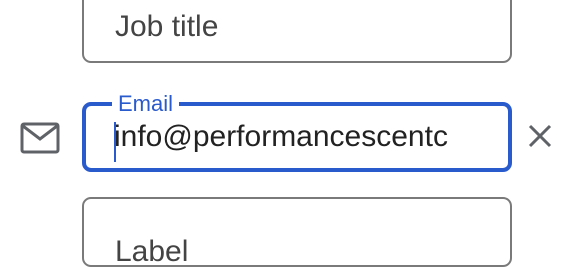 The image size is (588, 269). What do you see at coordinates (281, 136) in the screenshot?
I see `email-value: info@performancescentc` at bounding box center [281, 136].